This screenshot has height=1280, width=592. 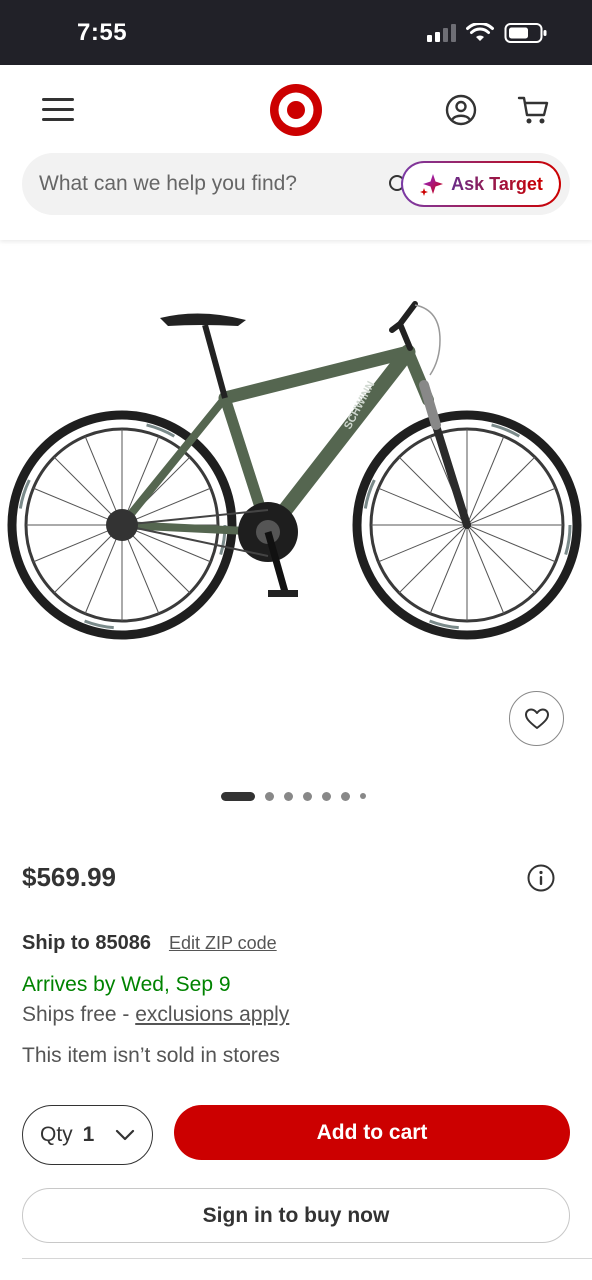 I want to click on info-icon, so click(x=541, y=878).